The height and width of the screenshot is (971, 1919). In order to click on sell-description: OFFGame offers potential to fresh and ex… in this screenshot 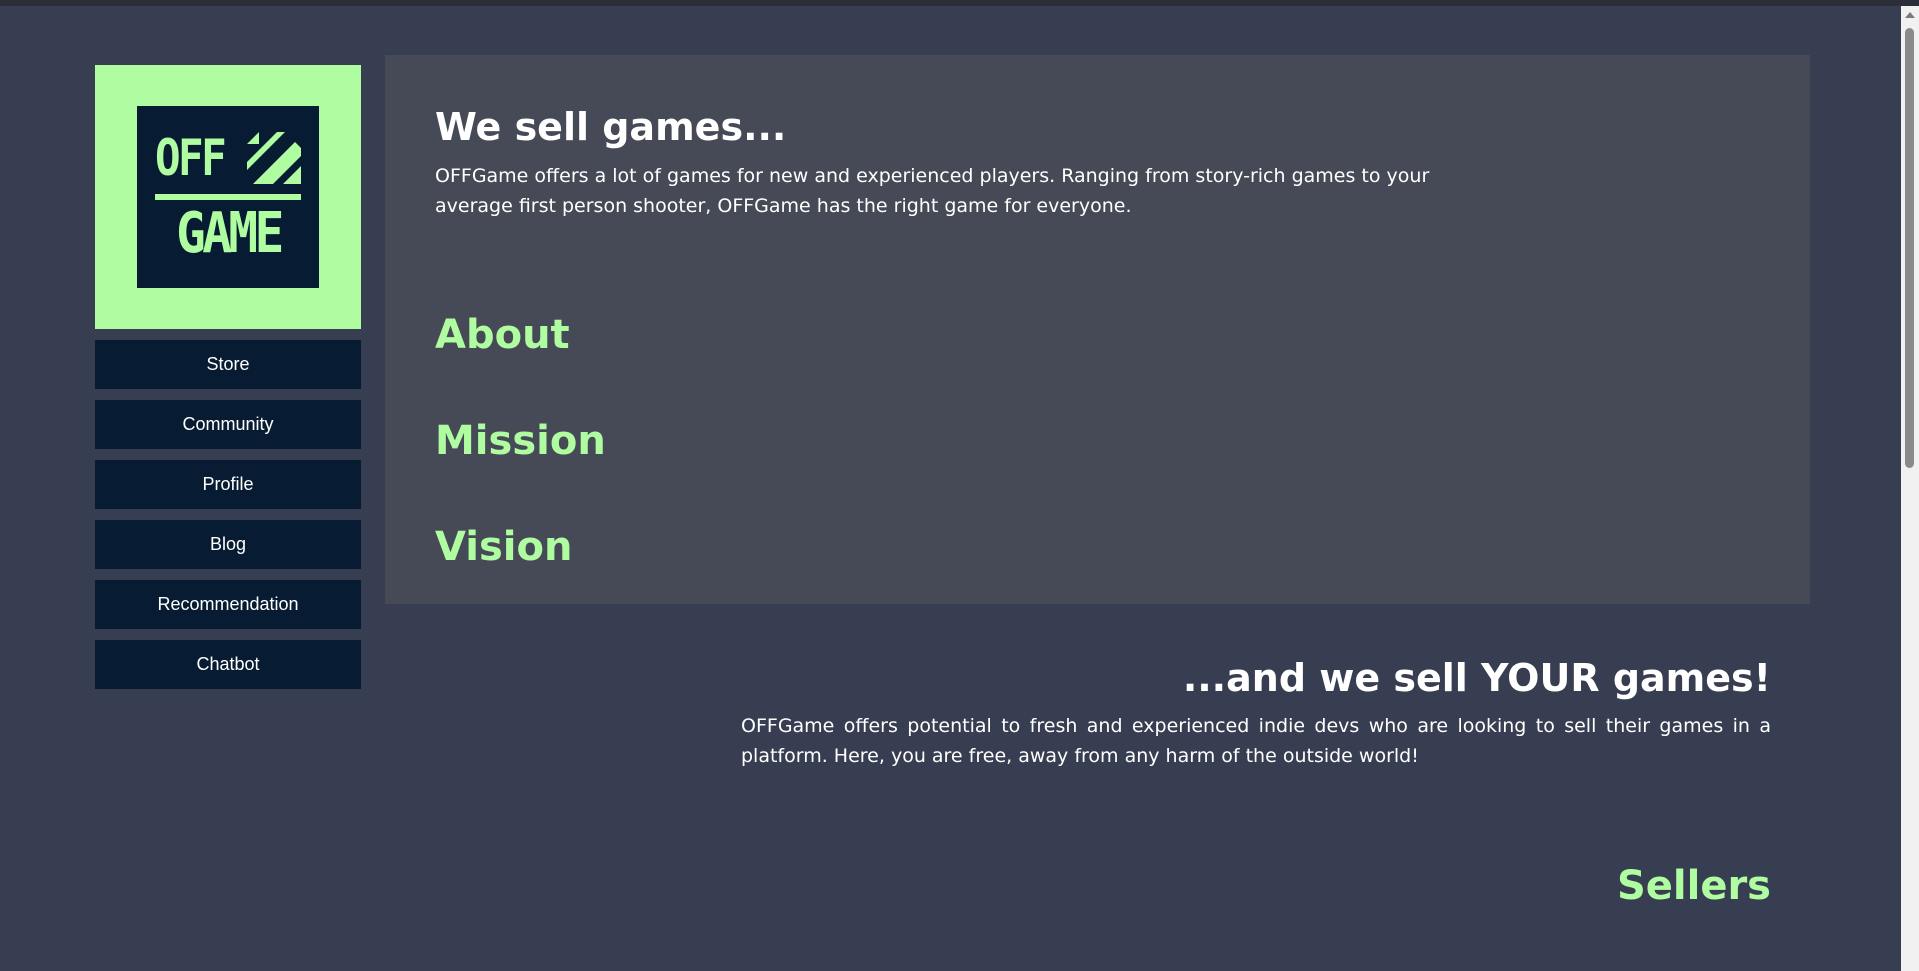, I will do `click(1256, 741)`.